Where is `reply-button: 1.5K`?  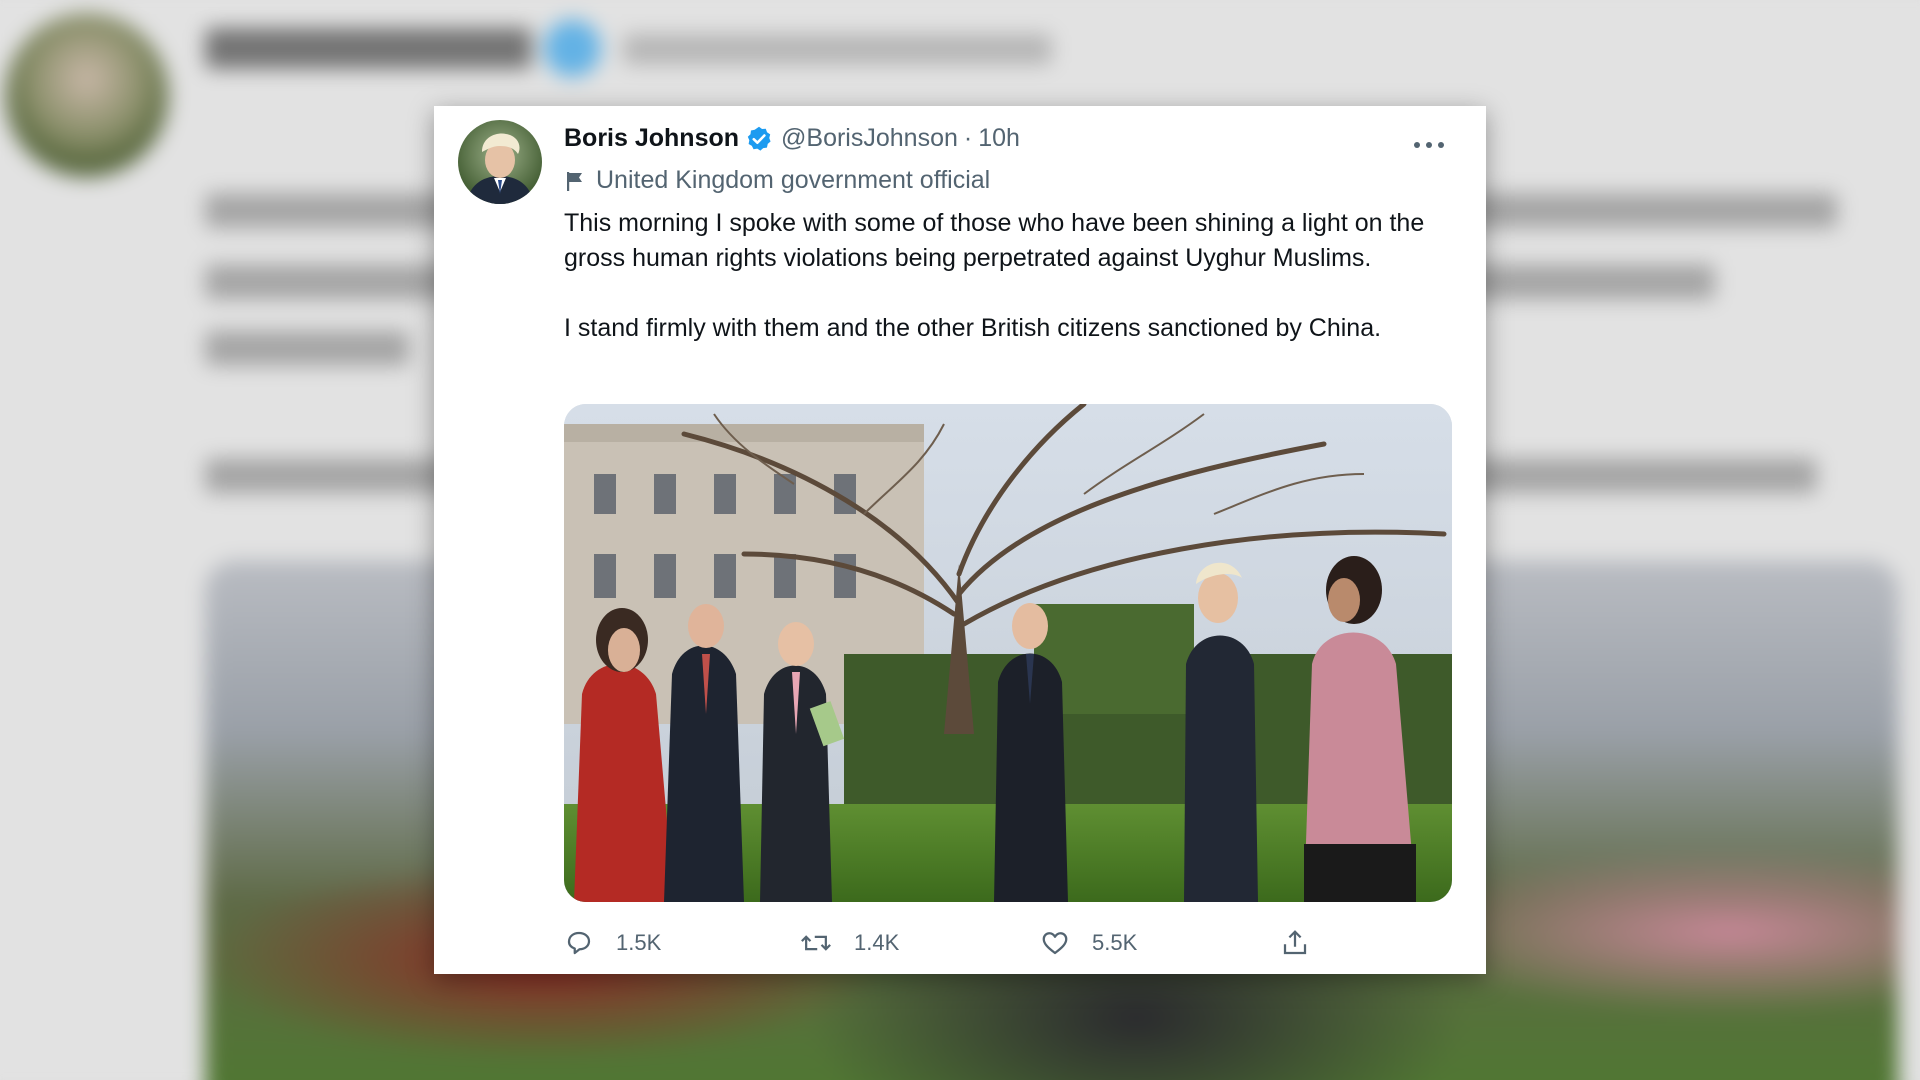
reply-button: 1.5K is located at coordinates (612, 943).